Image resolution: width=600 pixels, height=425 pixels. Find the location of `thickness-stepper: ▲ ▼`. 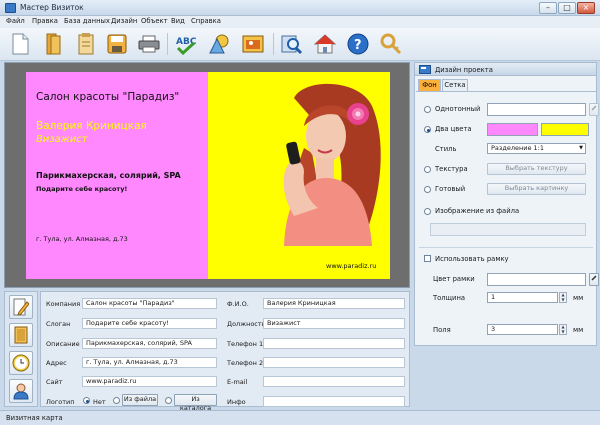

thickness-stepper: ▲ ▼ is located at coordinates (563, 297).